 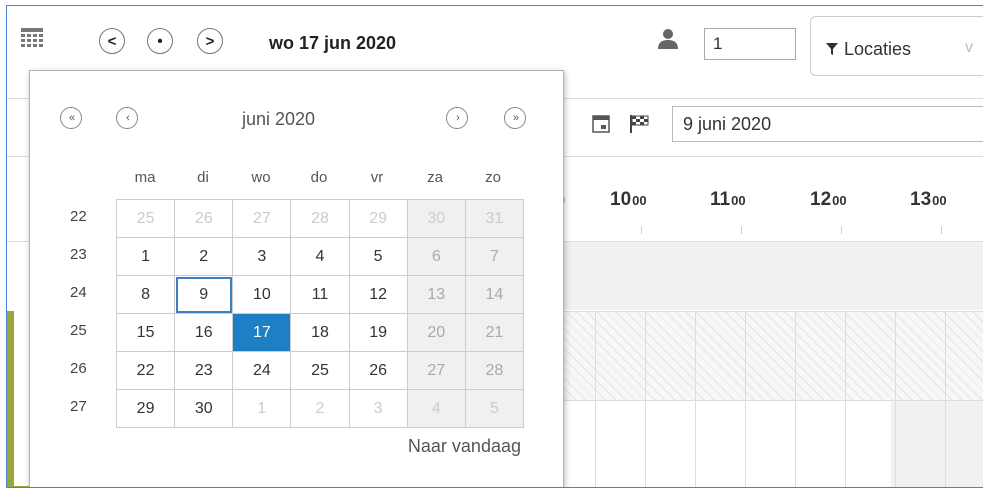 What do you see at coordinates (601, 124) in the screenshot?
I see `calendar-icon` at bounding box center [601, 124].